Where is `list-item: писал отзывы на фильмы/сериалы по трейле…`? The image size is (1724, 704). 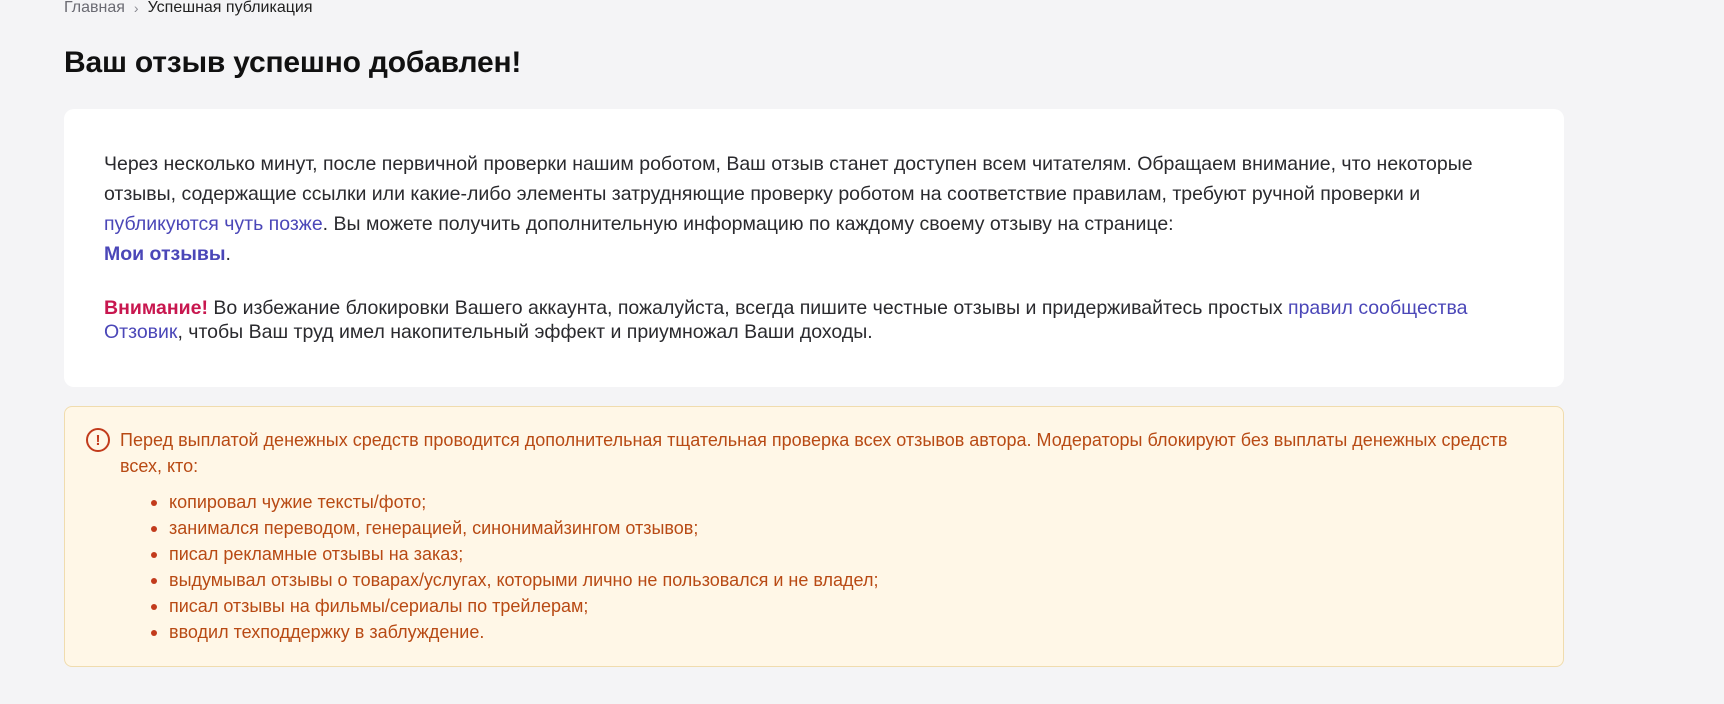 list-item: писал отзывы на фильмы/сериалы по трейле… is located at coordinates (837, 606).